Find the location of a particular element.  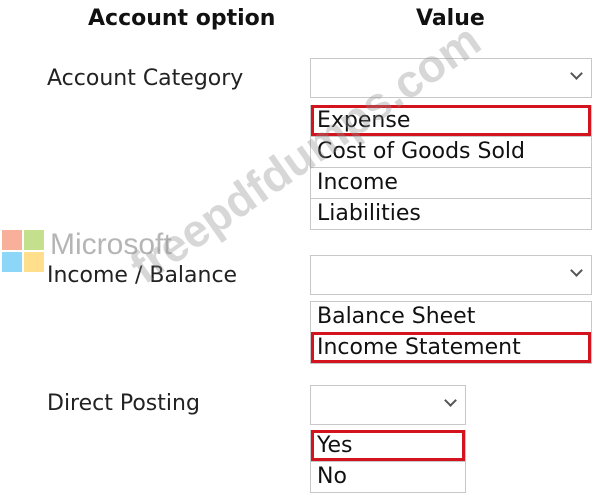

option-income-statement: Income Statement is located at coordinates (451, 347).